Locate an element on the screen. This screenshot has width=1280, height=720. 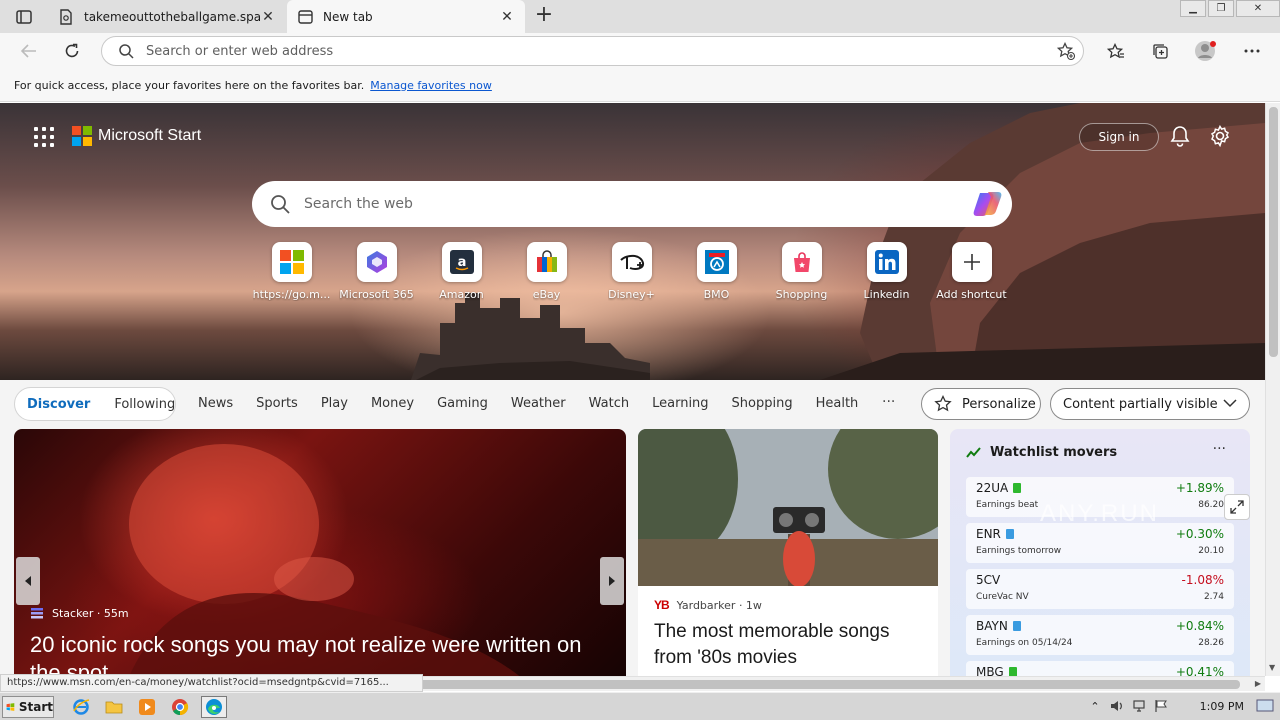
watchlist-row: ENR Earnings tomorrow +0.30% 20.10 is located at coordinates (1100, 543).